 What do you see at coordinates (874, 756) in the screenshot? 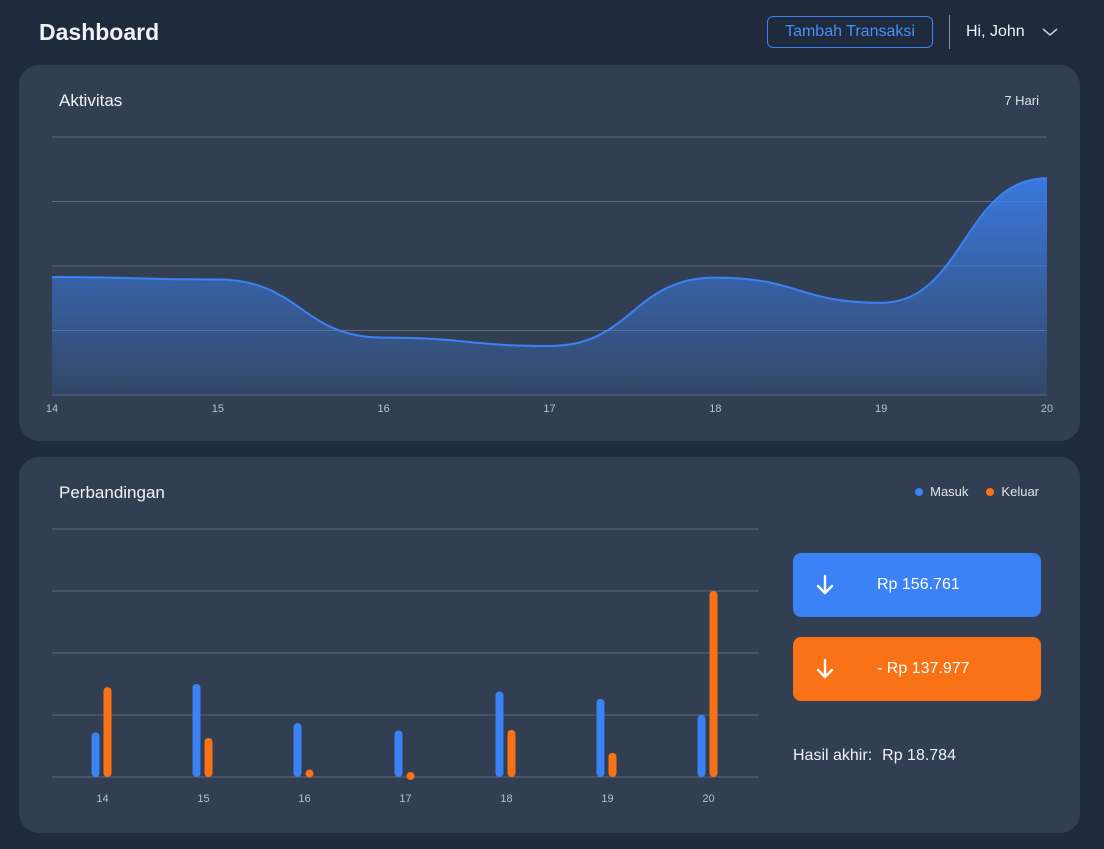
I see `final-result: Hasil akhir: Rp 18.784` at bounding box center [874, 756].